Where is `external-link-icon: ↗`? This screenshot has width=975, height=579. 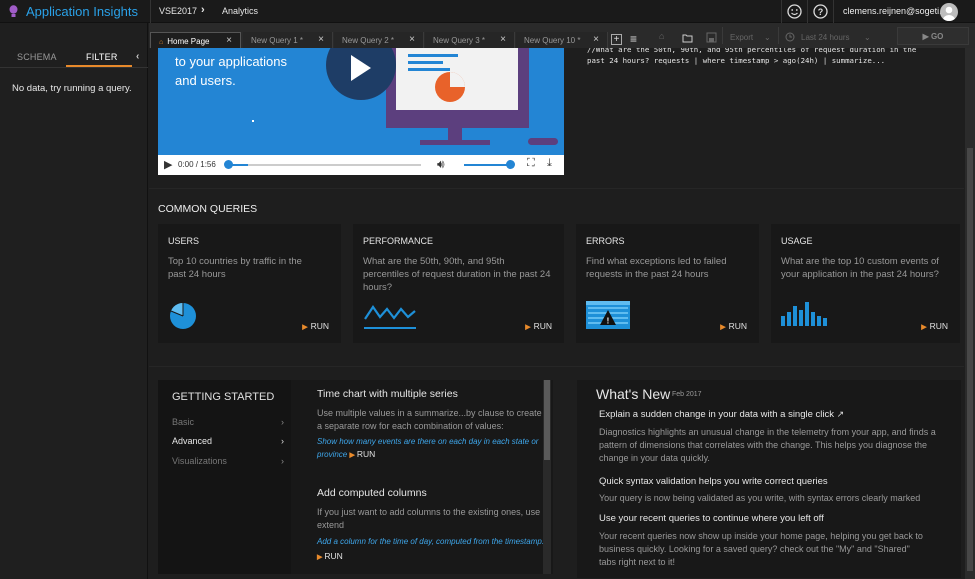
external-link-icon: ↗ is located at coordinates (840, 414).